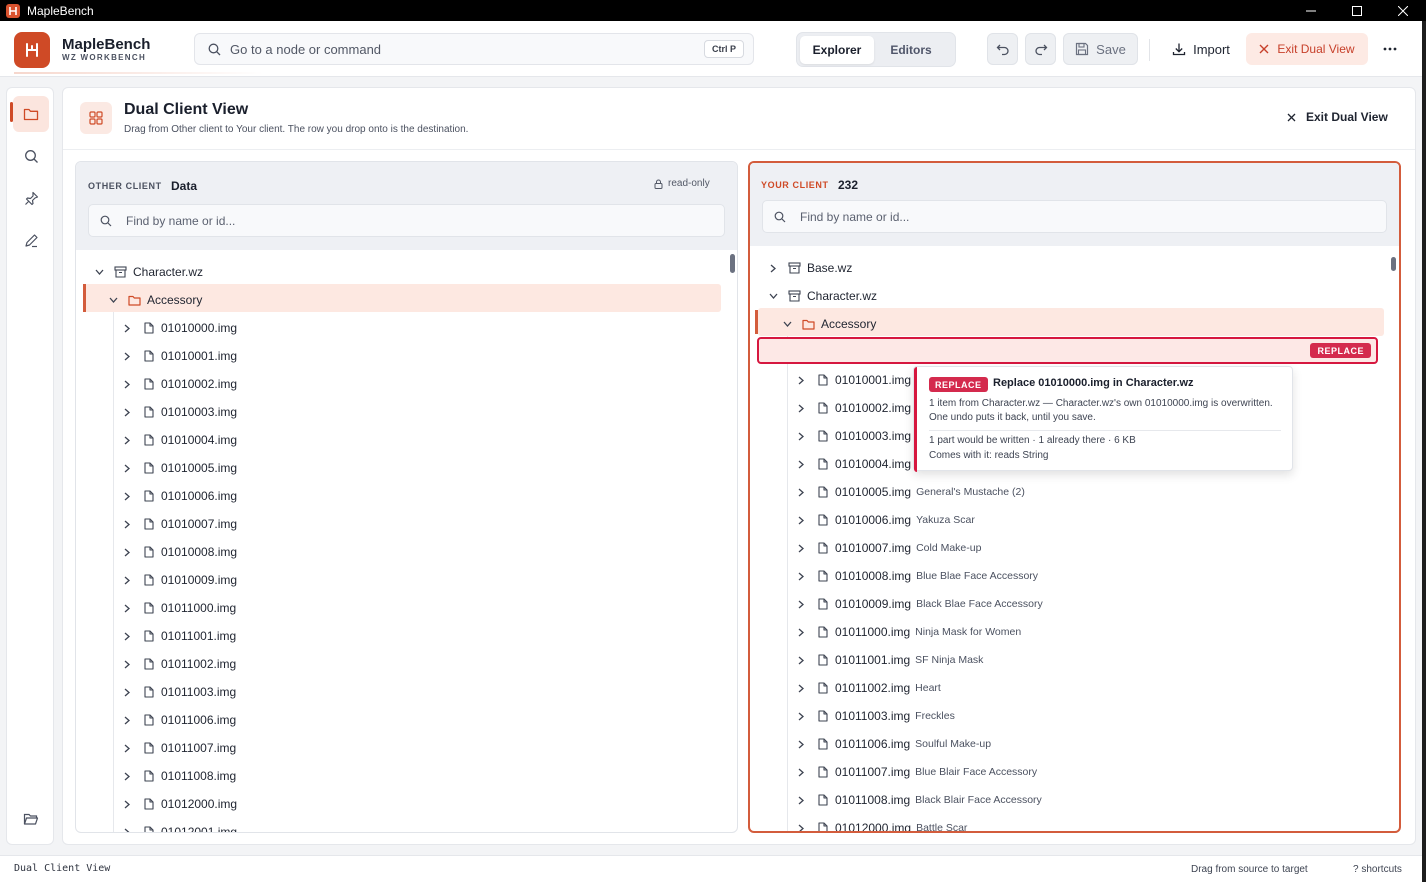 The image size is (1426, 882). Describe the element at coordinates (908, 632) in the screenshot. I see `tree-node-file: 01011000.img Ninja Mask for Women` at that location.